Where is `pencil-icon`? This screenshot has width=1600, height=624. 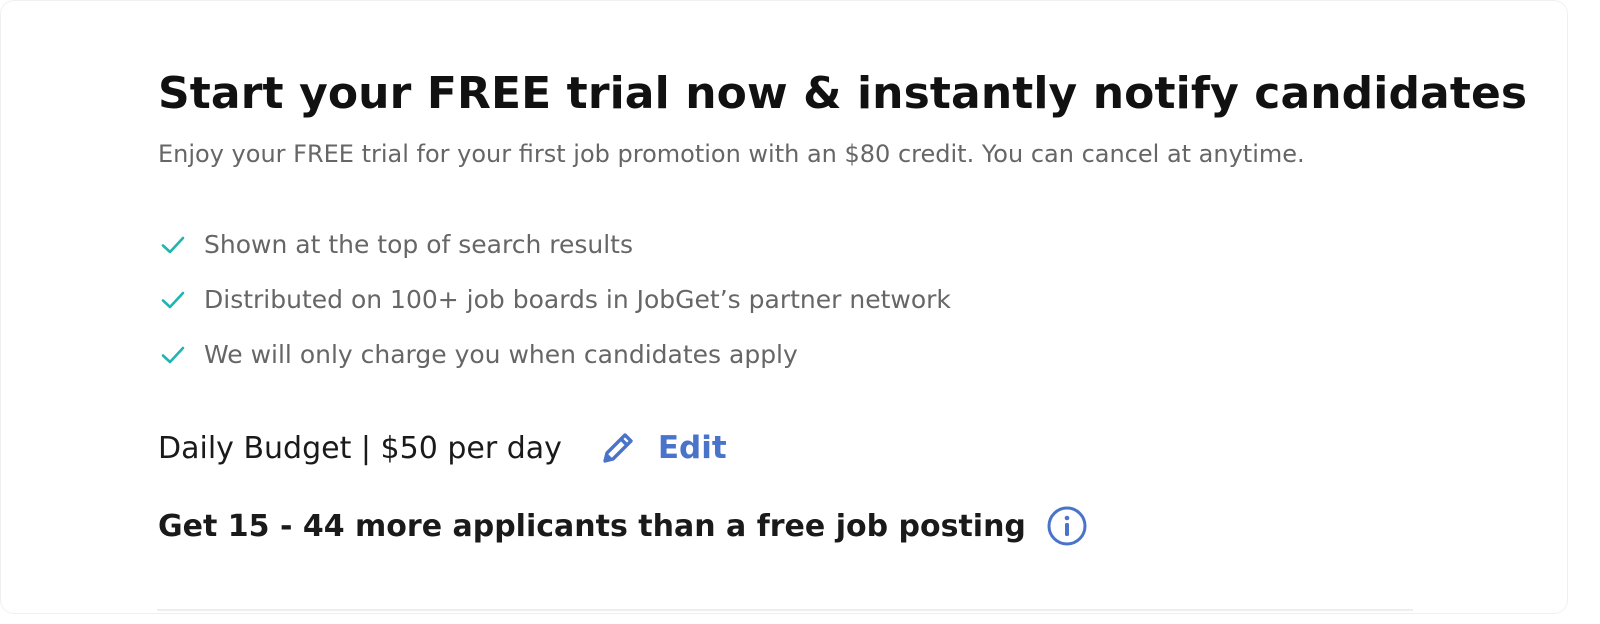 pencil-icon is located at coordinates (618, 448).